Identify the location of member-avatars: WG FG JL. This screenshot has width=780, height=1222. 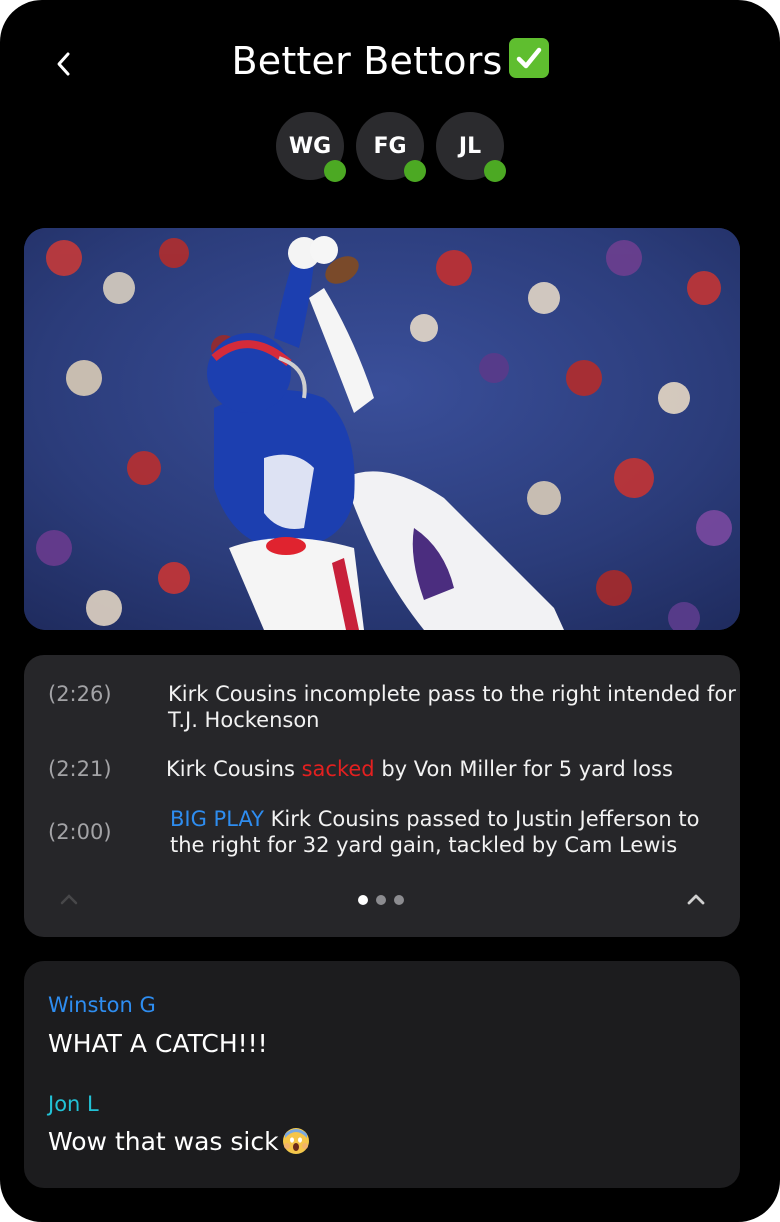
(390, 147).